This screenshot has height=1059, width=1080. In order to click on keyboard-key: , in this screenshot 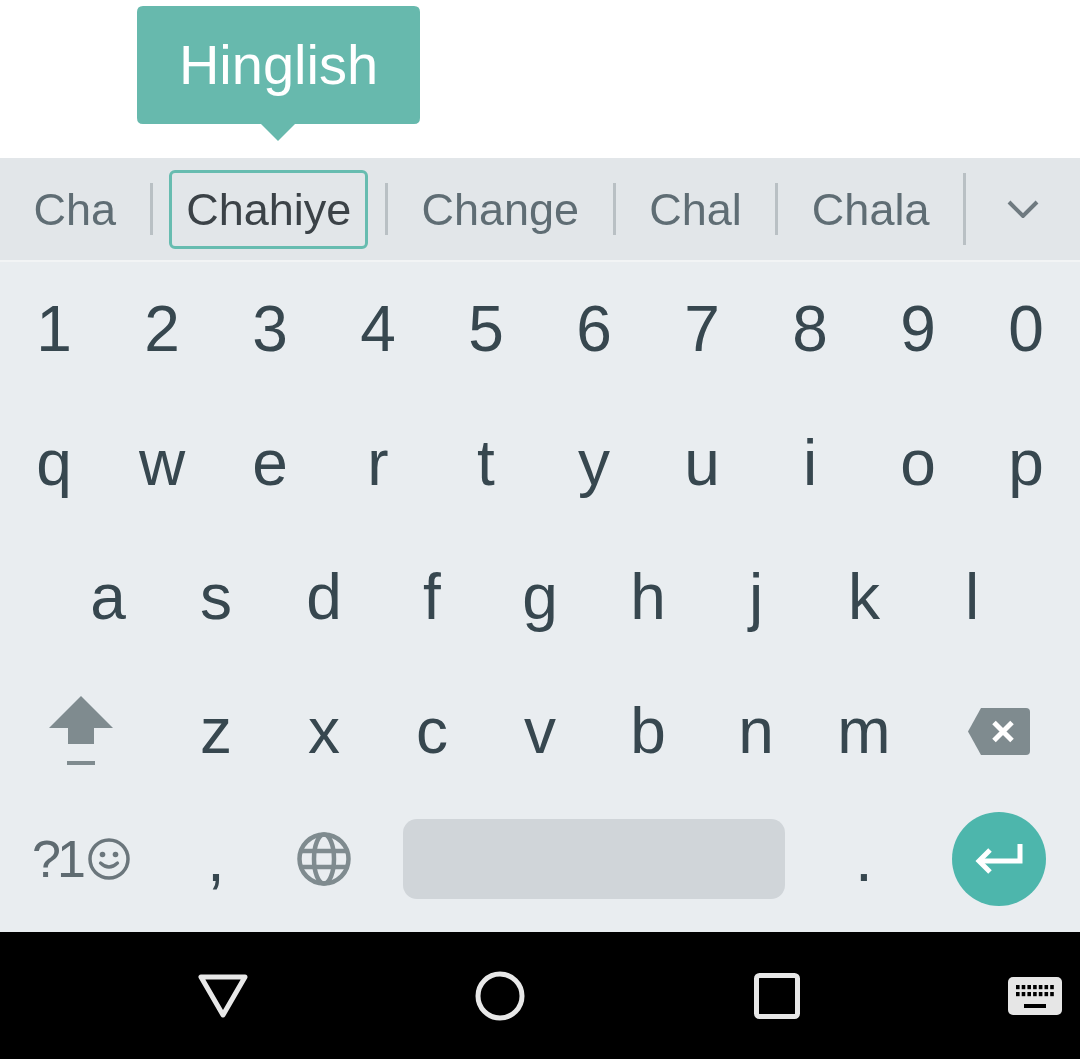, I will do `click(216, 859)`.